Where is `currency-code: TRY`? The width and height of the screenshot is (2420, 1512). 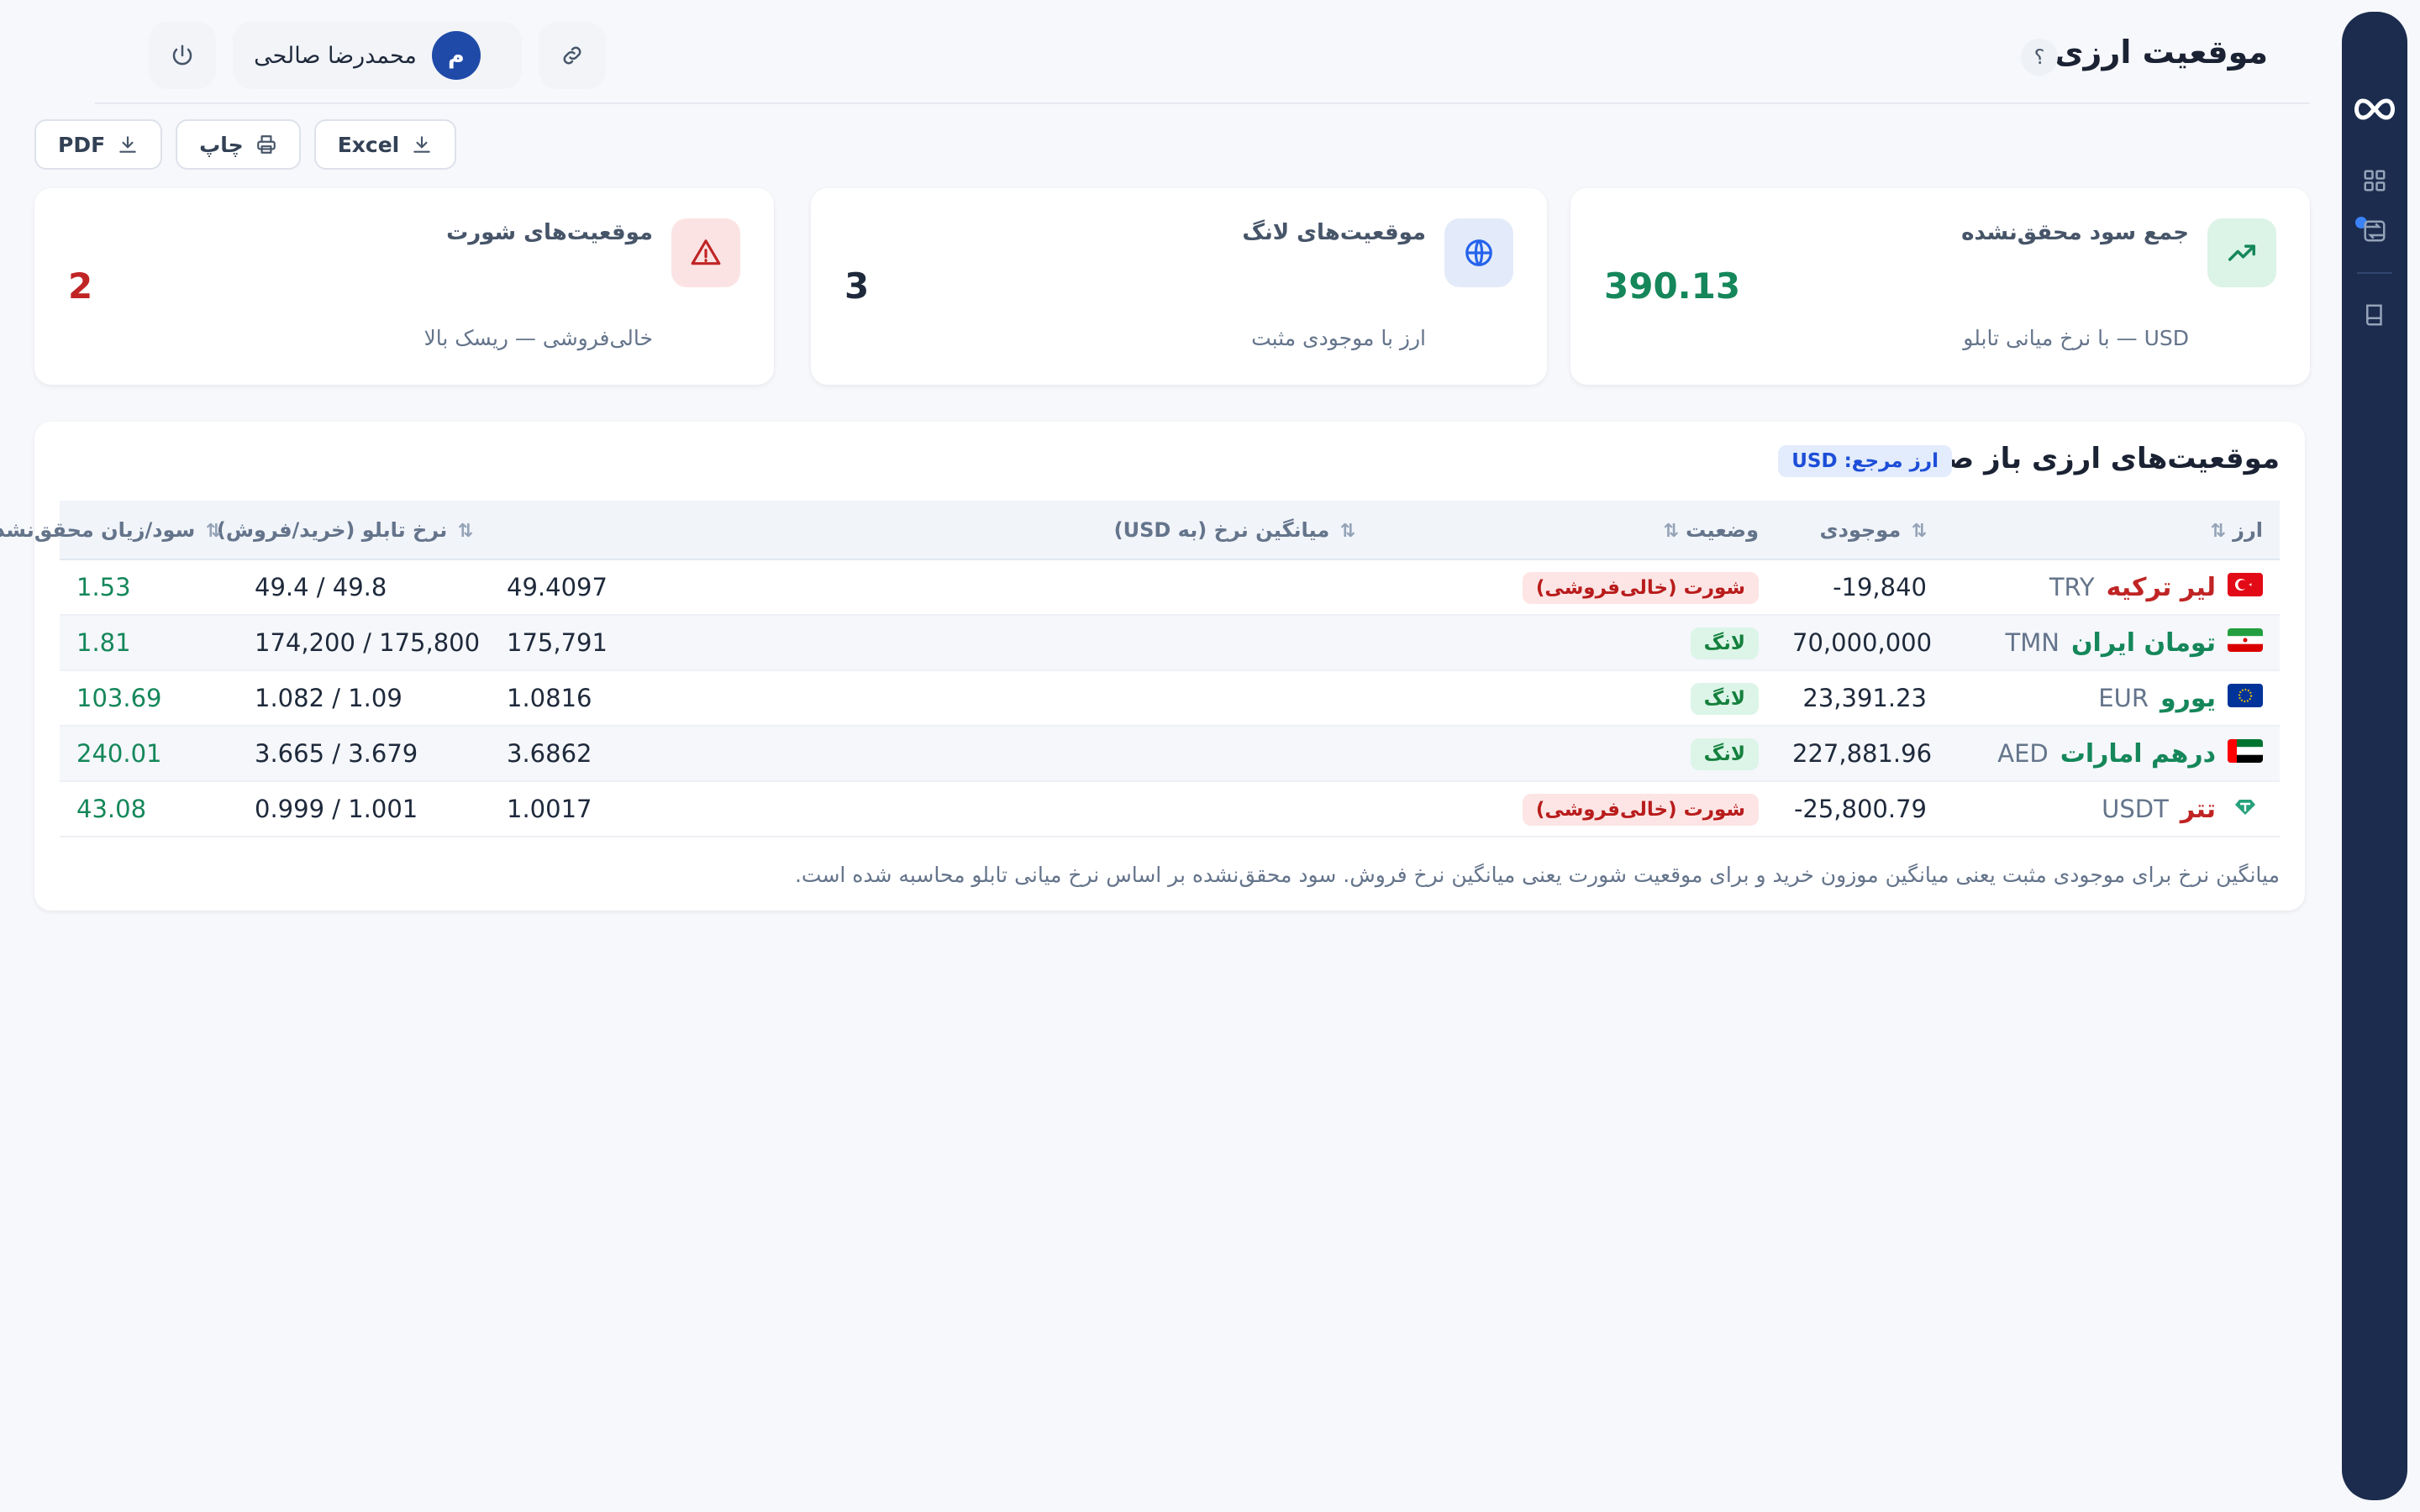
currency-code: TRY is located at coordinates (2072, 587).